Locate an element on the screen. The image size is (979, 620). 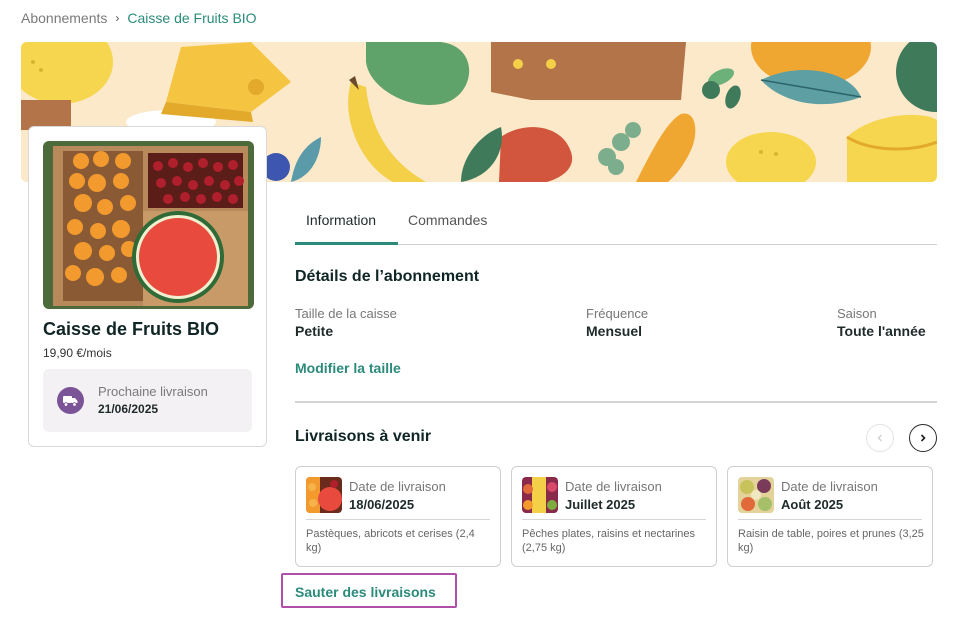
field-value-size: Petite is located at coordinates (314, 331).